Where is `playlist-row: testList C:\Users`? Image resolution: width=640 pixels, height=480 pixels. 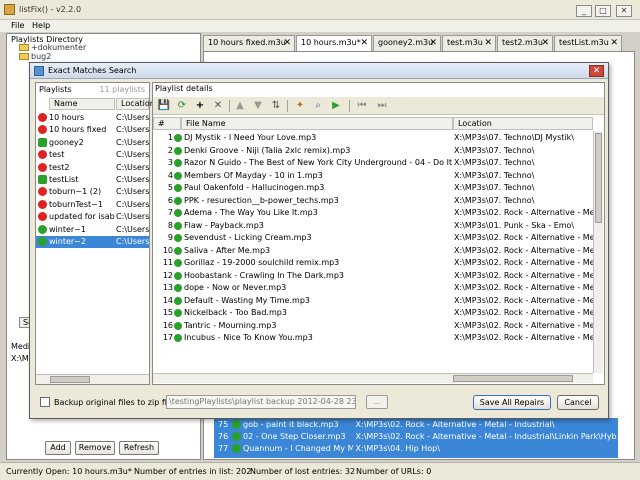 playlist-row: testList C:\Users is located at coordinates (92, 180).